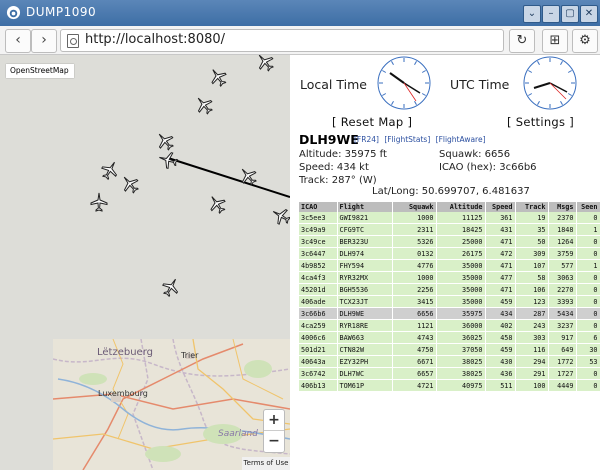  What do you see at coordinates (414, 337) in the screenshot?
I see `squawk-cell: 4743` at bounding box center [414, 337].